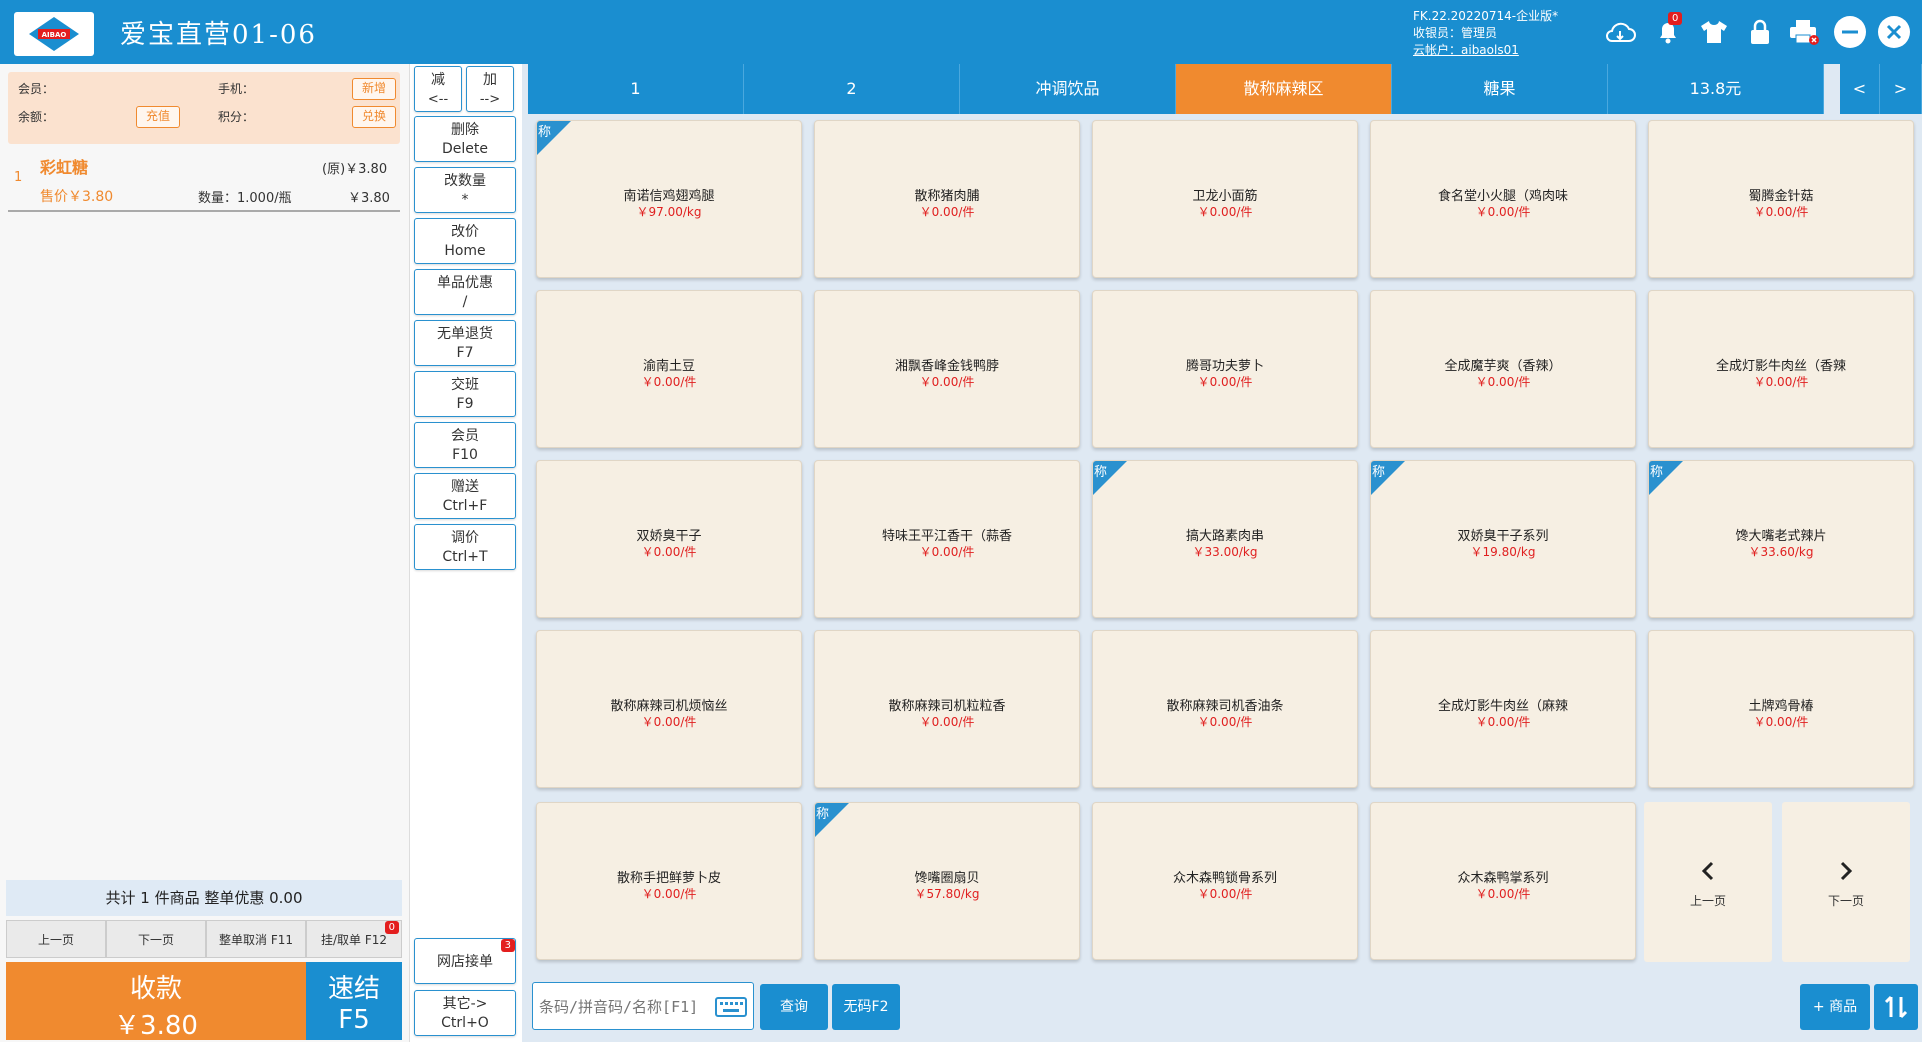 This screenshot has width=1922, height=1042. I want to click on product-card: 卫龙小面筋 ￥0.00/件, so click(1225, 199).